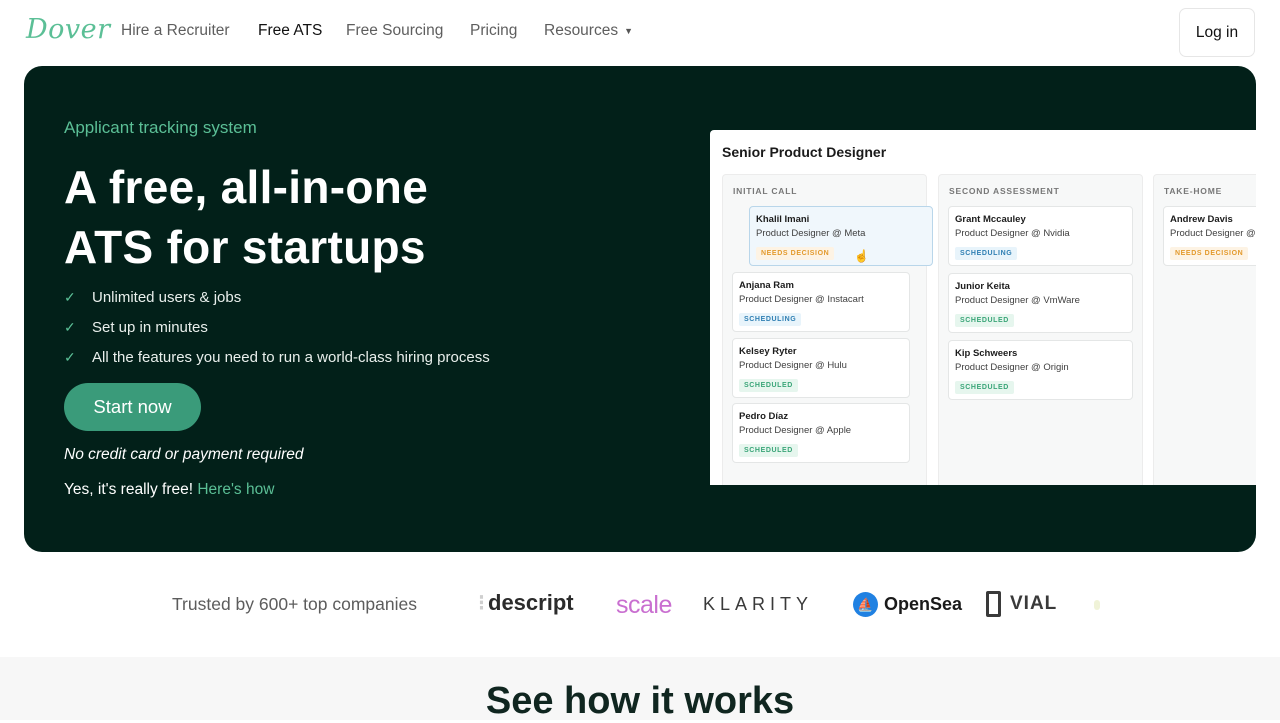 This screenshot has width=1280, height=723. Describe the element at coordinates (129, 489) in the screenshot. I see `free-note-text: Yes, it's really free!` at that location.